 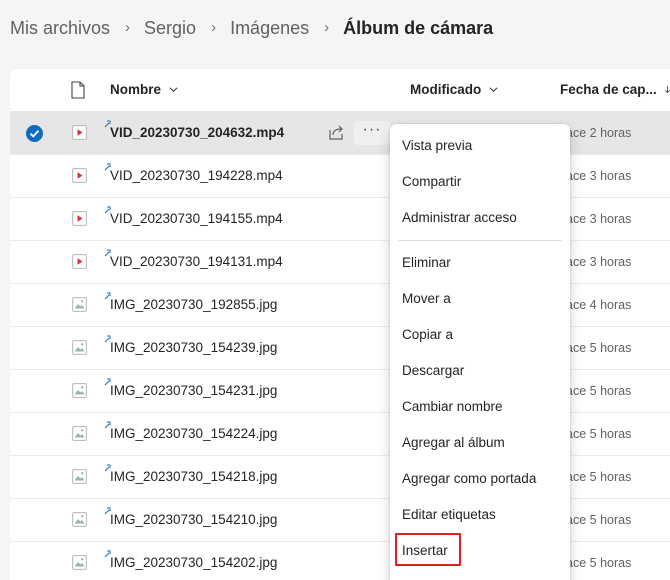 I want to click on file-type-icon, so click(x=78, y=90).